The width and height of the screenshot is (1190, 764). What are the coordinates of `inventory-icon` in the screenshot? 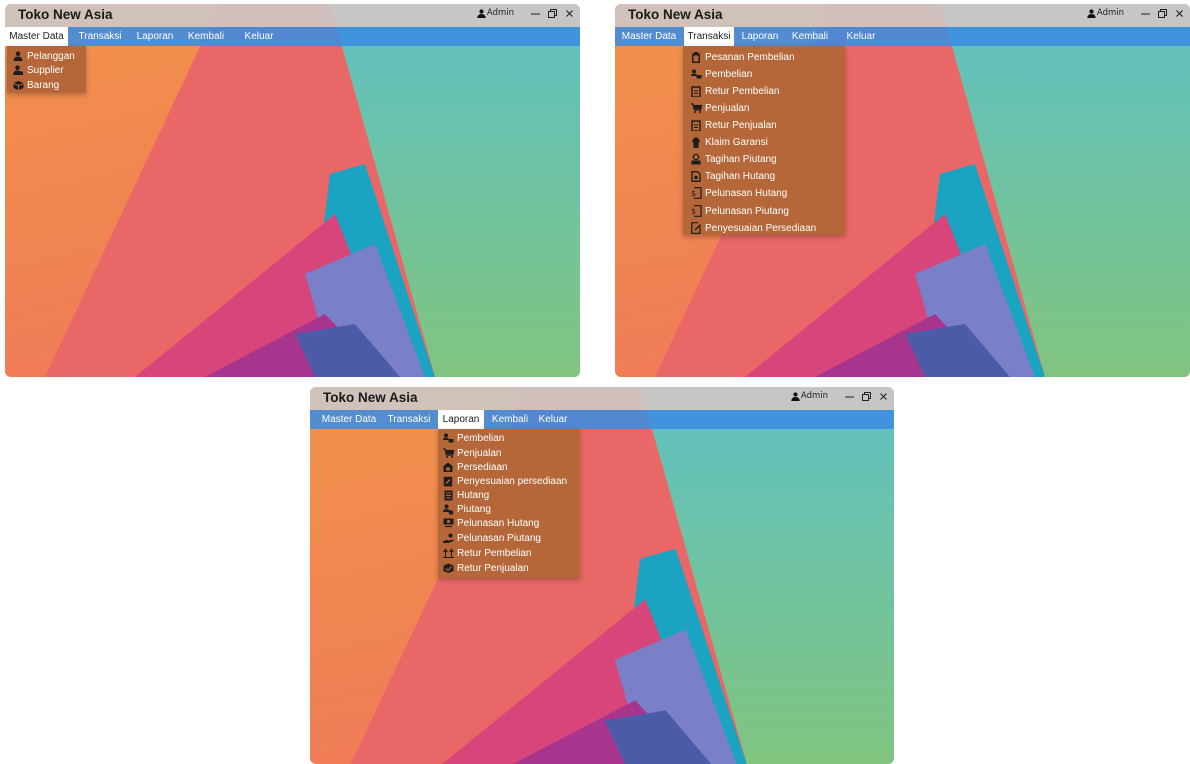 It's located at (448, 467).